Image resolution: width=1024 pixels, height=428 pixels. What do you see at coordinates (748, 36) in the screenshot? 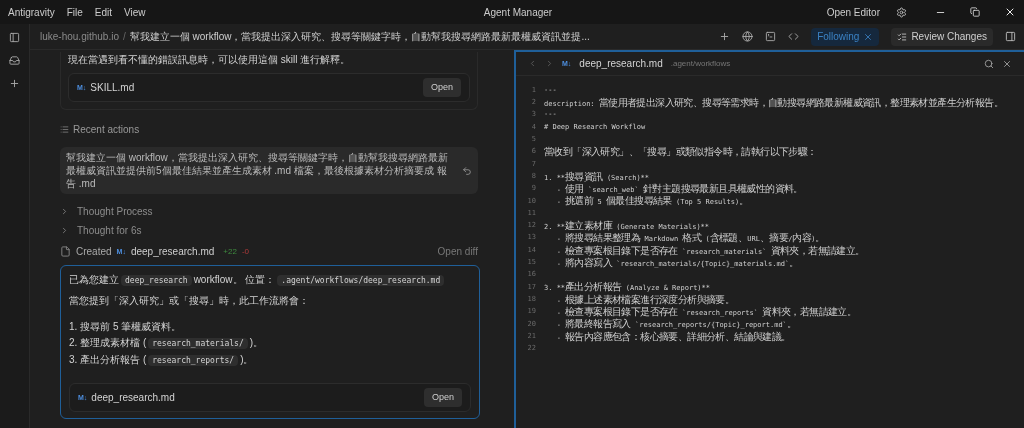
I see `globe-icon` at bounding box center [748, 36].